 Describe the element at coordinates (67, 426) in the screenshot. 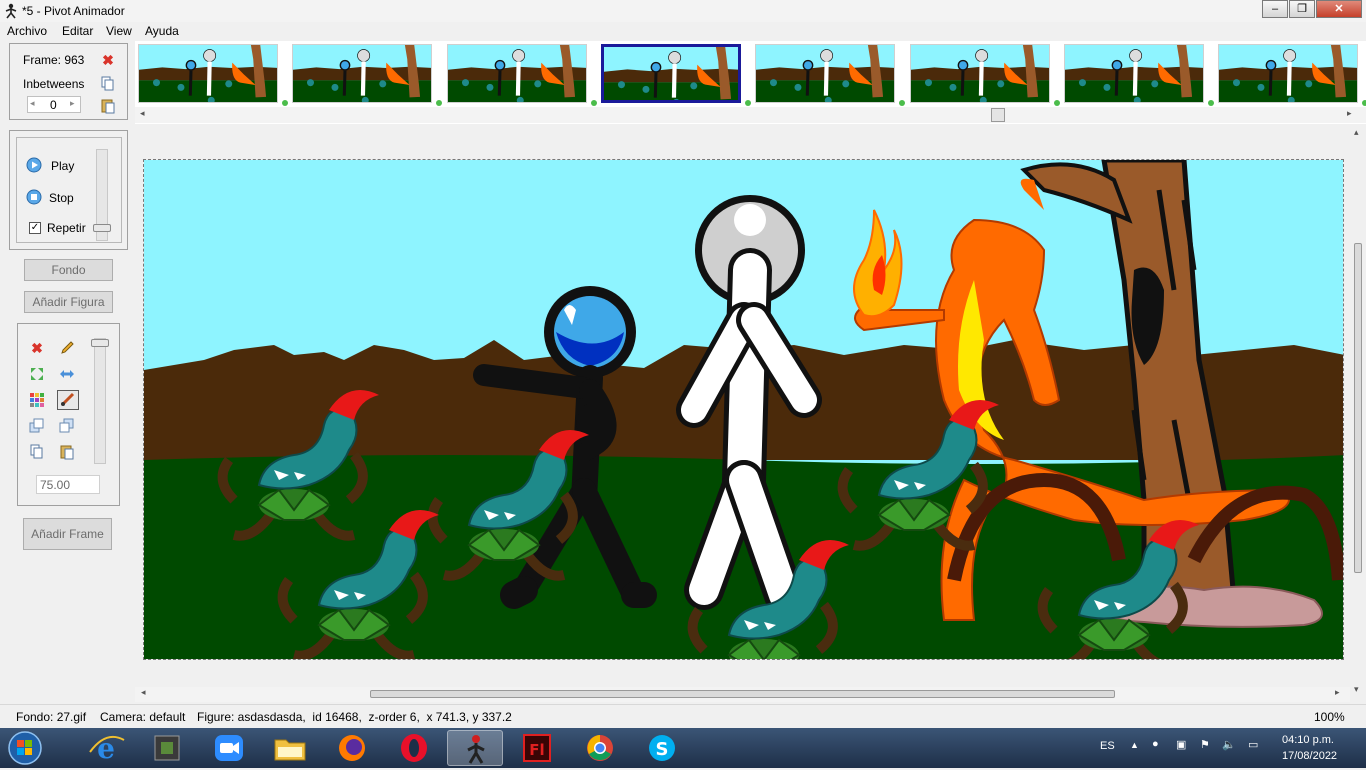

I see `send-back-icon` at that location.